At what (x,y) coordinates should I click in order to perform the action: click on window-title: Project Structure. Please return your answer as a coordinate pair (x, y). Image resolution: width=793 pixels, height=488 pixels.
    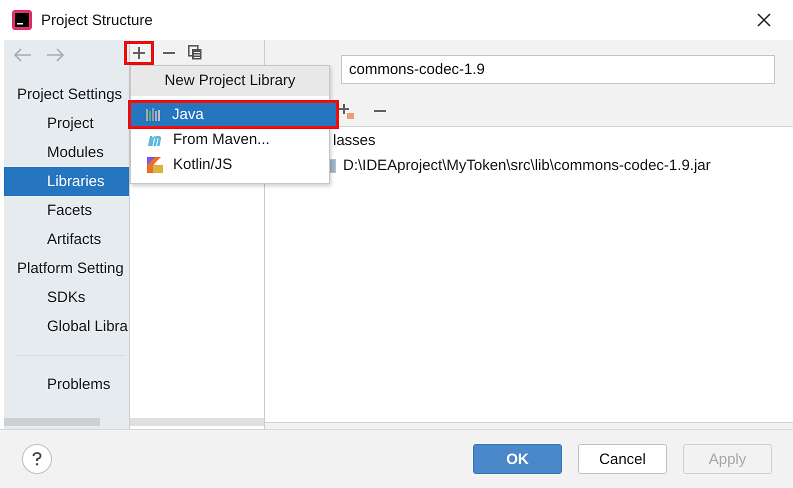
    Looking at the image, I should click on (97, 20).